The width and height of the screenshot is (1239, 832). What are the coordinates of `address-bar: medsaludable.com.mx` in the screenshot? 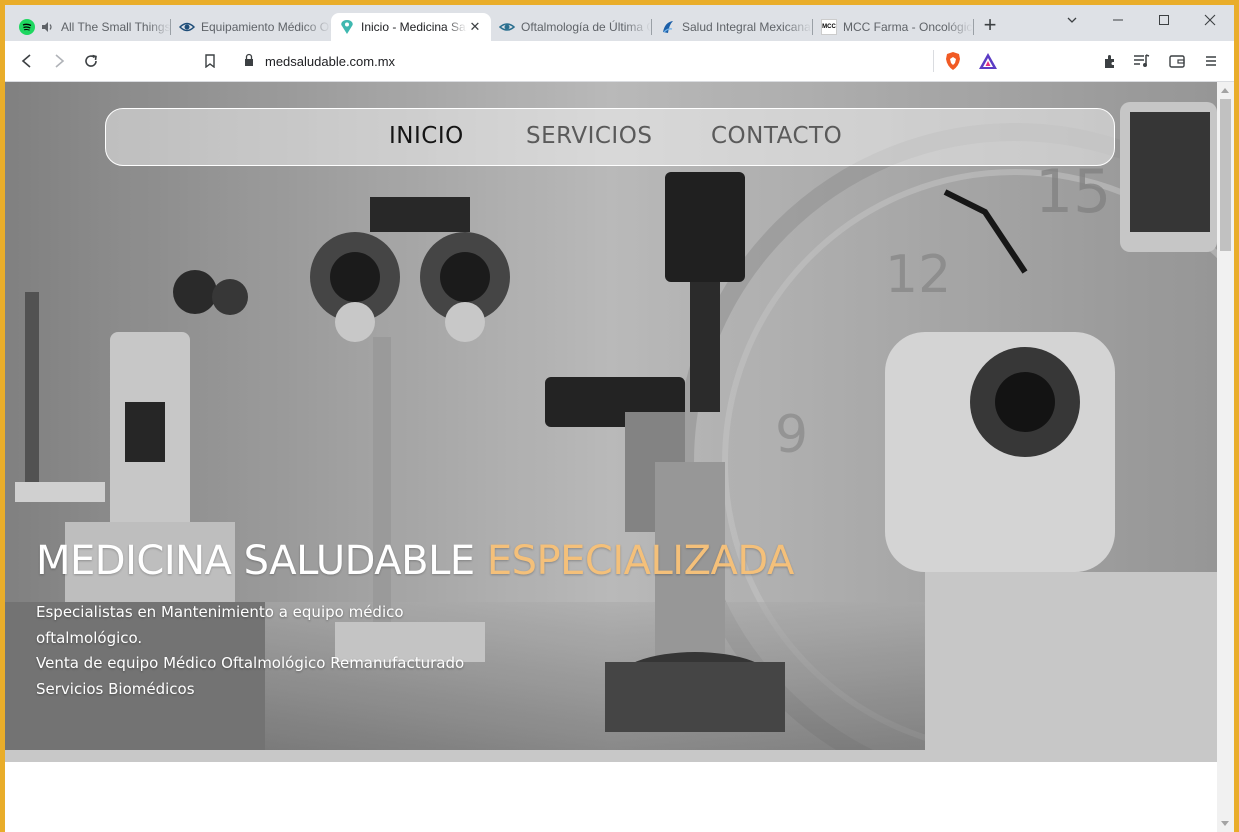 It's located at (619, 61).